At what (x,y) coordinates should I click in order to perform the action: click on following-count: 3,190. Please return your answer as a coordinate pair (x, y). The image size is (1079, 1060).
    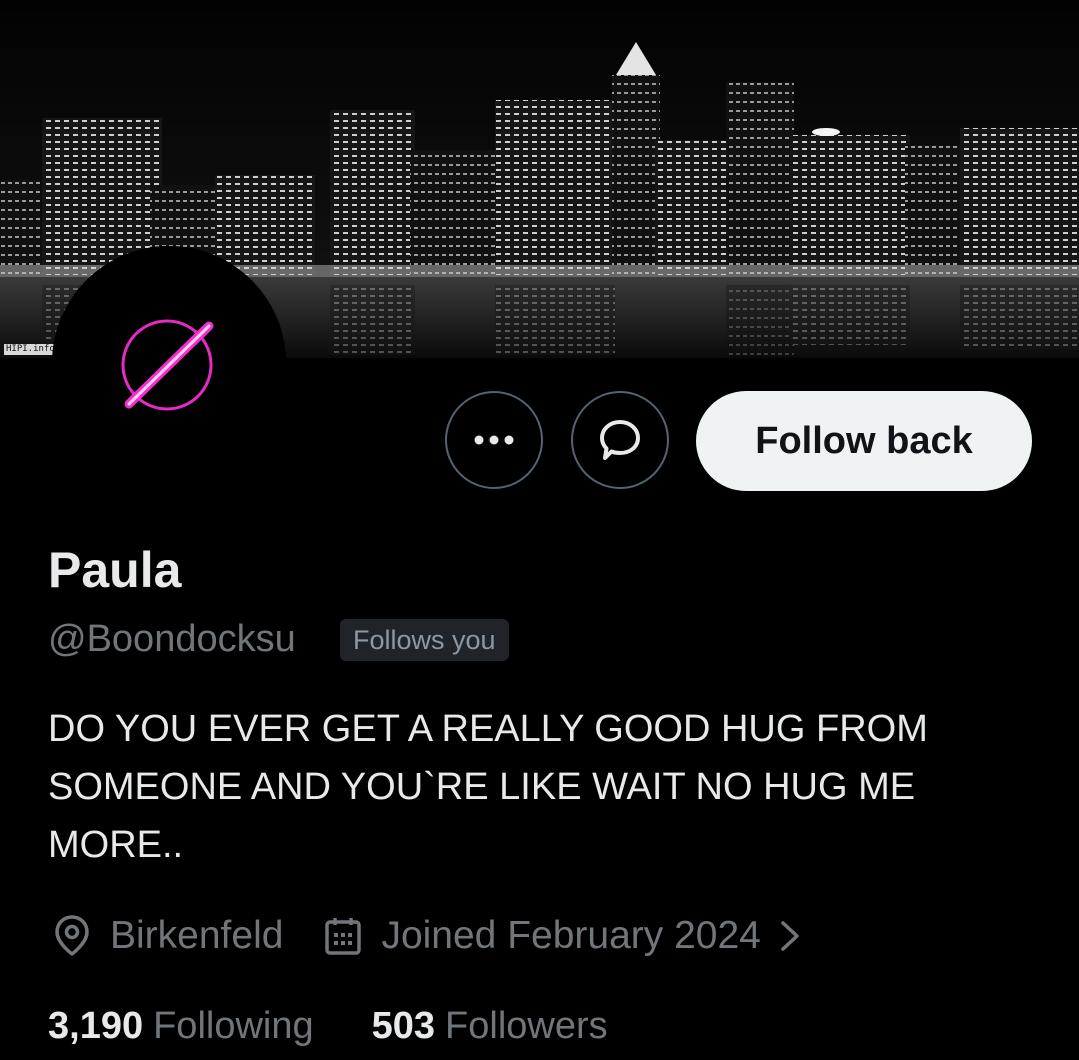
    Looking at the image, I should click on (96, 1026).